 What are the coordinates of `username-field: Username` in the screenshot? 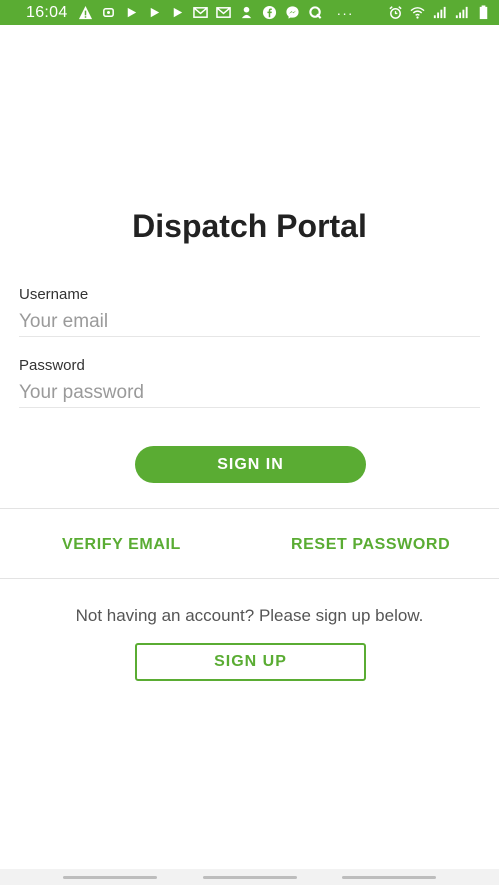 It's located at (249, 311).